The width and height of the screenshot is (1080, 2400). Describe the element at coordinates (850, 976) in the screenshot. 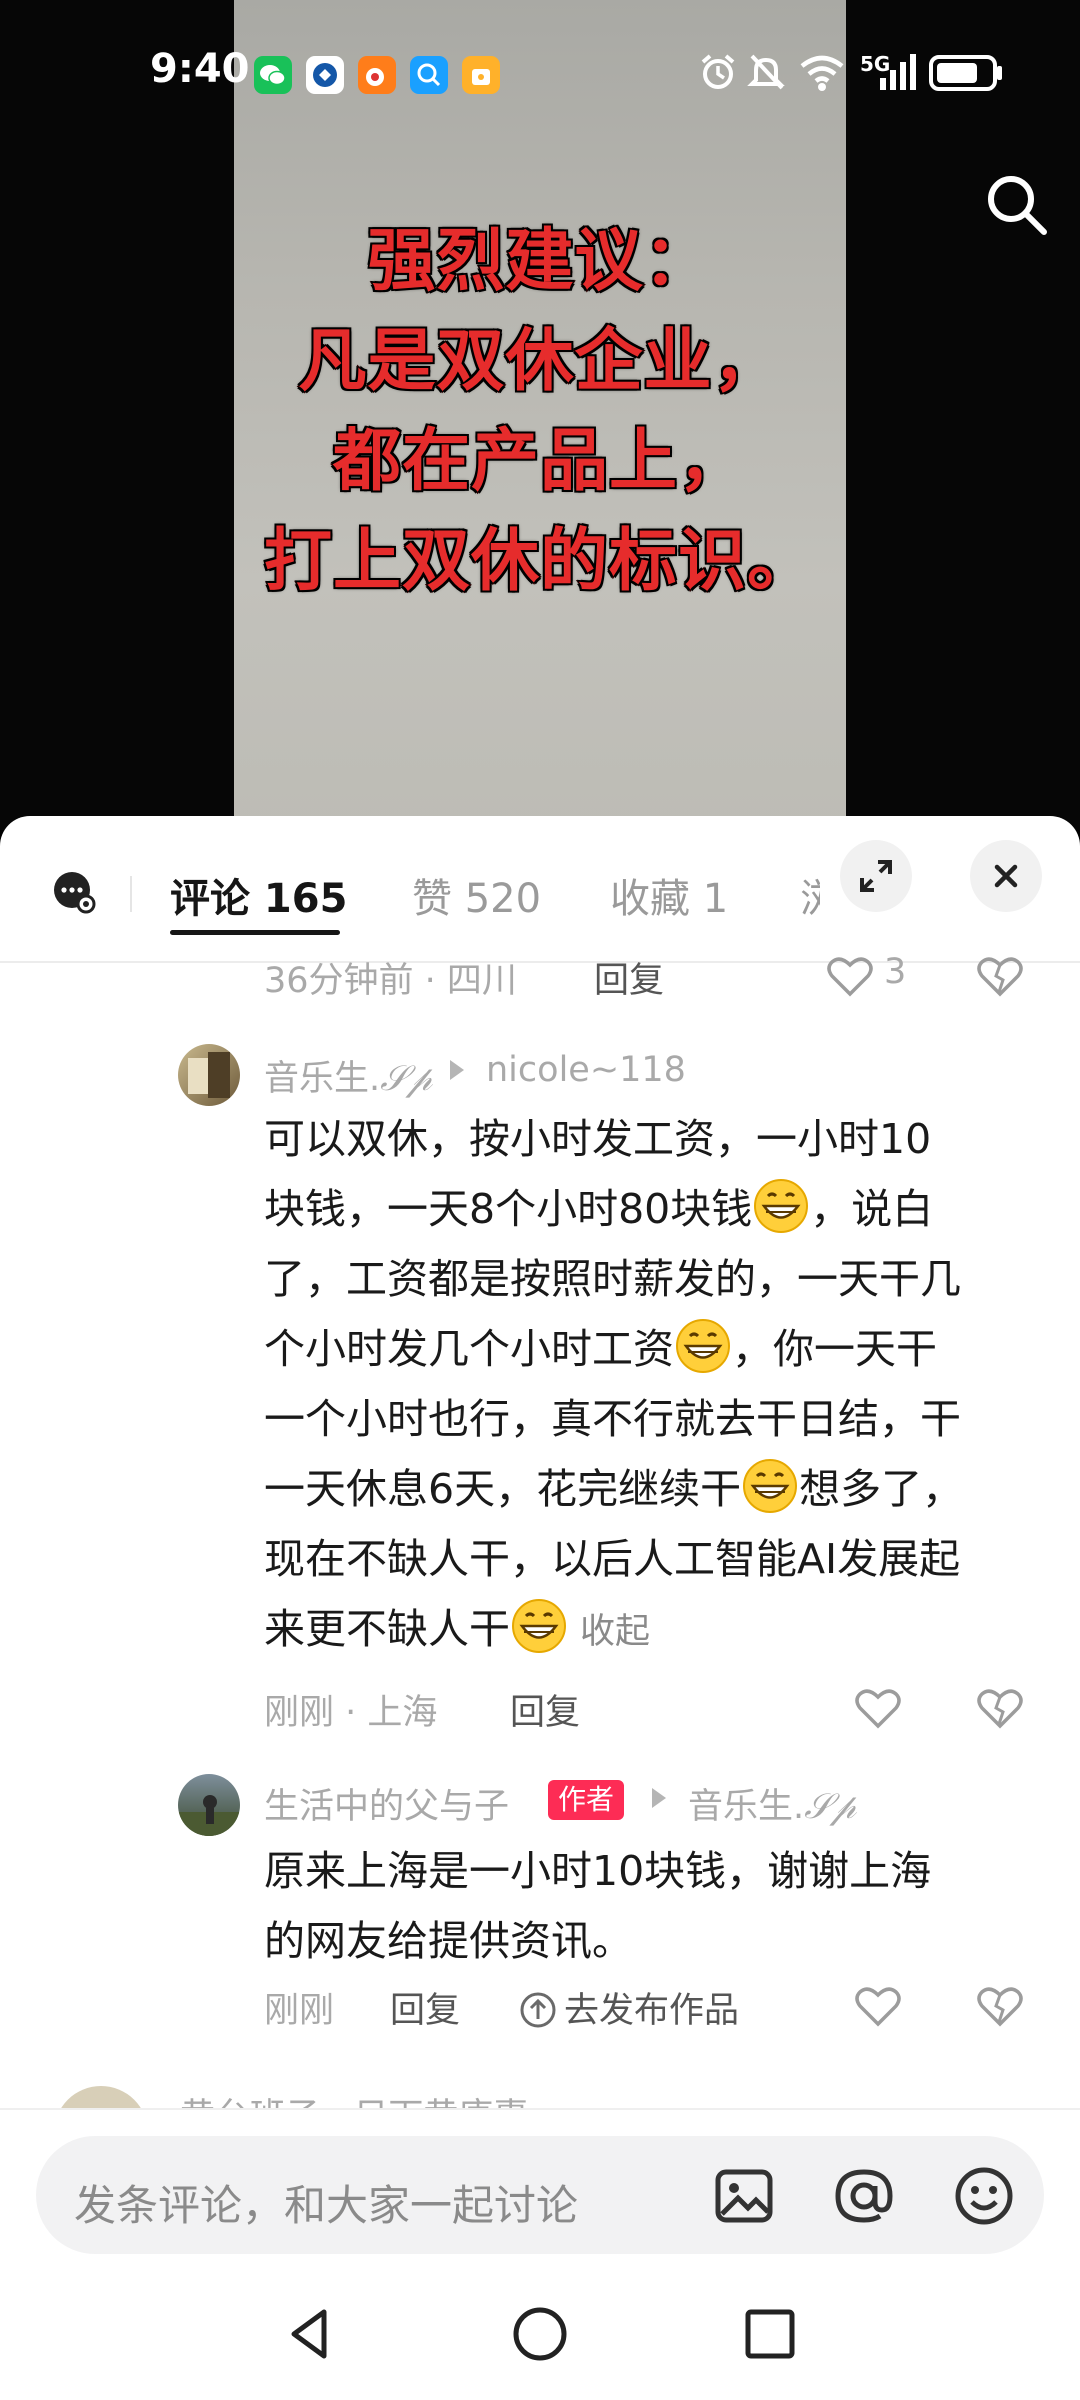

I see `prev-like-heart-icon` at that location.